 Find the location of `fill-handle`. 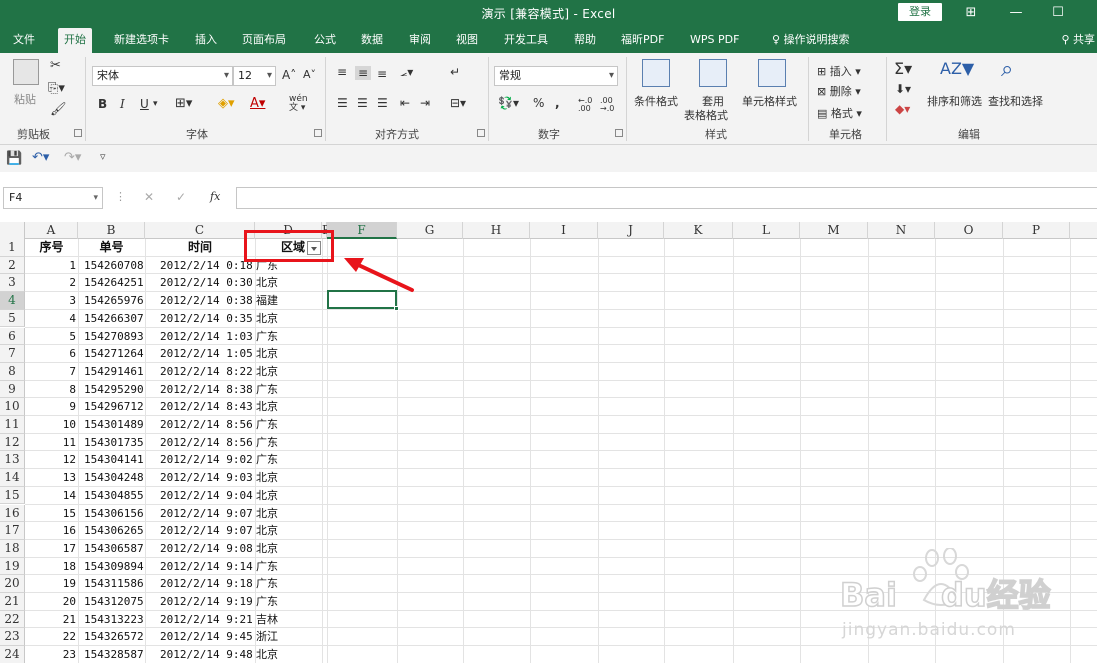

fill-handle is located at coordinates (396, 308).